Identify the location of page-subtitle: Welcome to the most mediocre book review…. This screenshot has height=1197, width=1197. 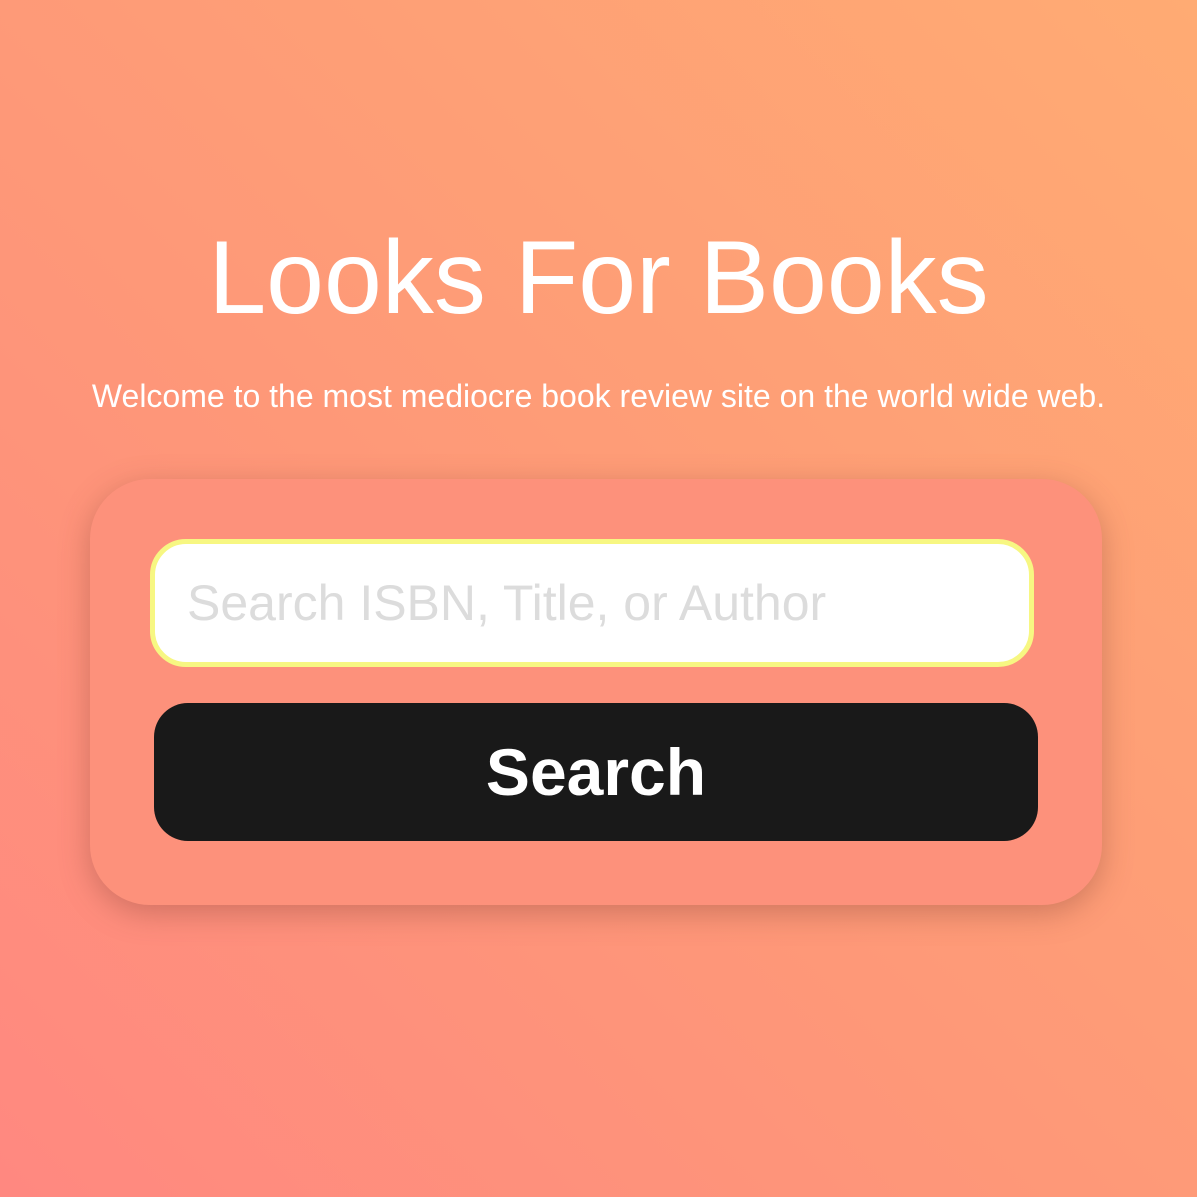
(598, 396).